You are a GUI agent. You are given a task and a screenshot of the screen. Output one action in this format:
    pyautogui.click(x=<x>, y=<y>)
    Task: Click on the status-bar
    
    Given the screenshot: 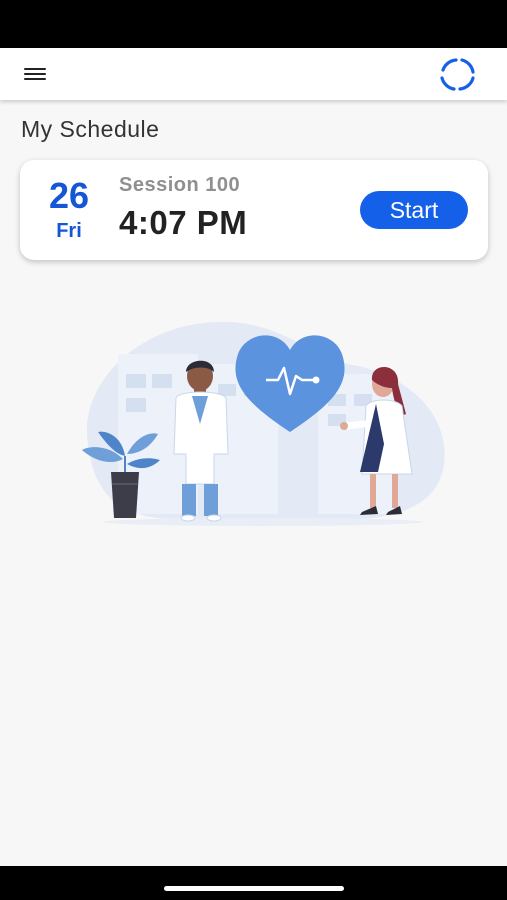 What is the action you would take?
    pyautogui.click(x=253, y=24)
    